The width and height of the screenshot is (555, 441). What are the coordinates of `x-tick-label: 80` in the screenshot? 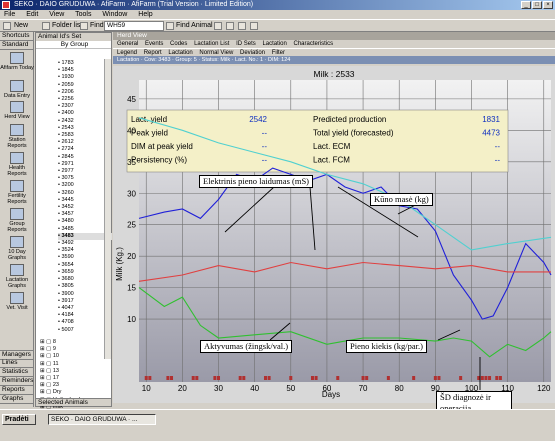 It's located at (399, 388).